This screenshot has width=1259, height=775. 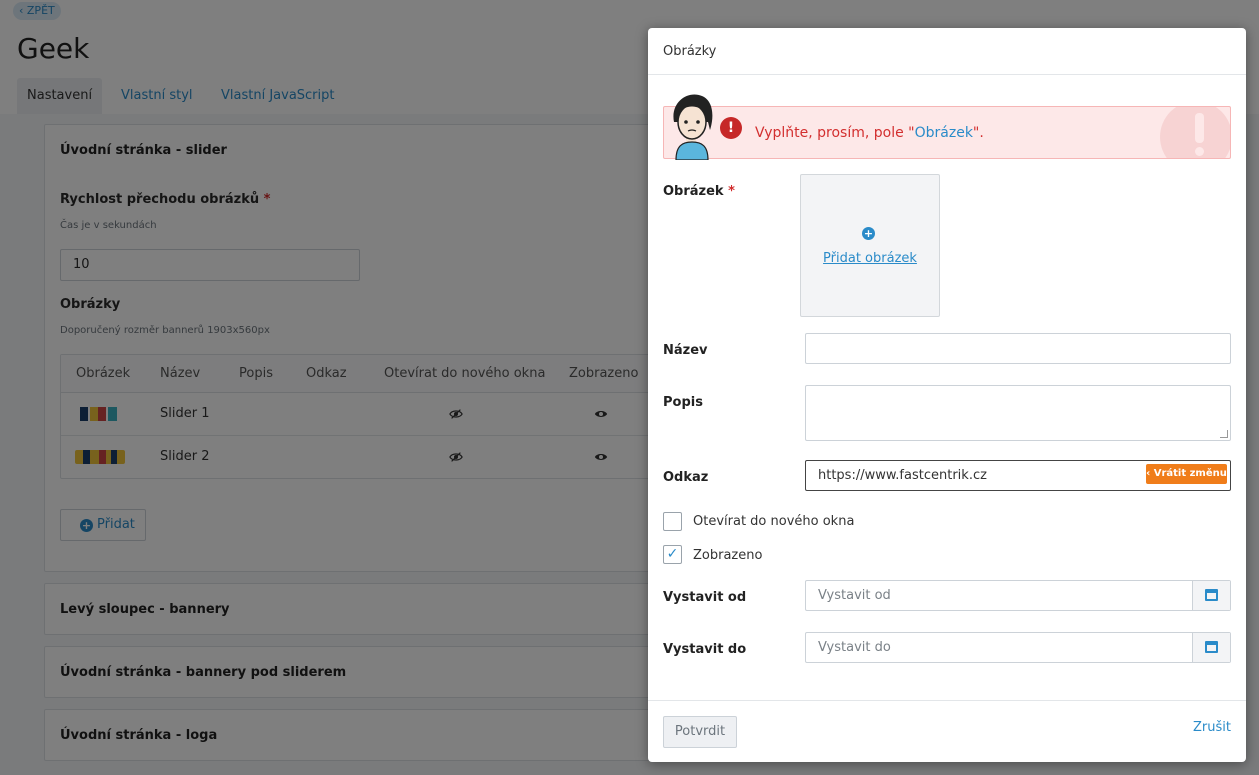 What do you see at coordinates (854, 647) in the screenshot?
I see `publish-to-placeholder: Vystavit do` at bounding box center [854, 647].